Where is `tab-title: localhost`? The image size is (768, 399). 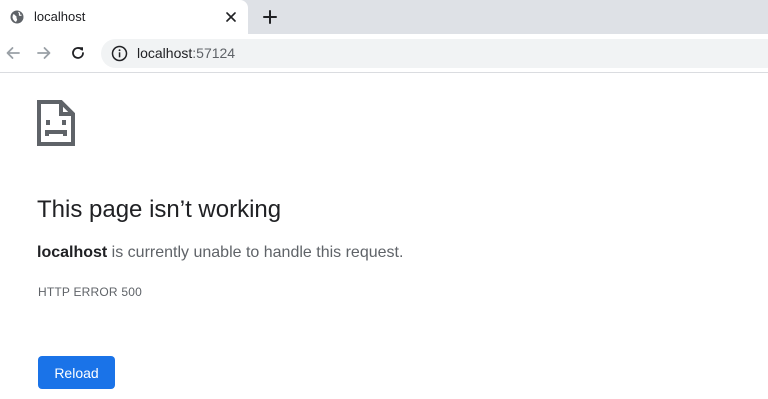 tab-title: localhost is located at coordinates (60, 16).